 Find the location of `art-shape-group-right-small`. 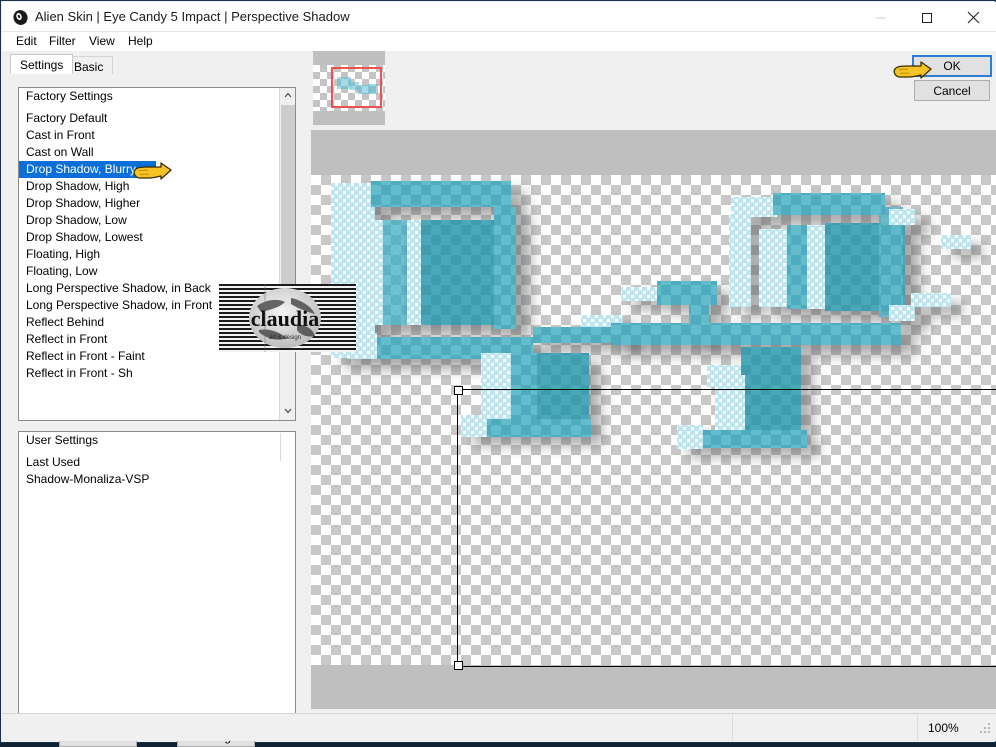

art-shape-group-right-small is located at coordinates (941, 271).